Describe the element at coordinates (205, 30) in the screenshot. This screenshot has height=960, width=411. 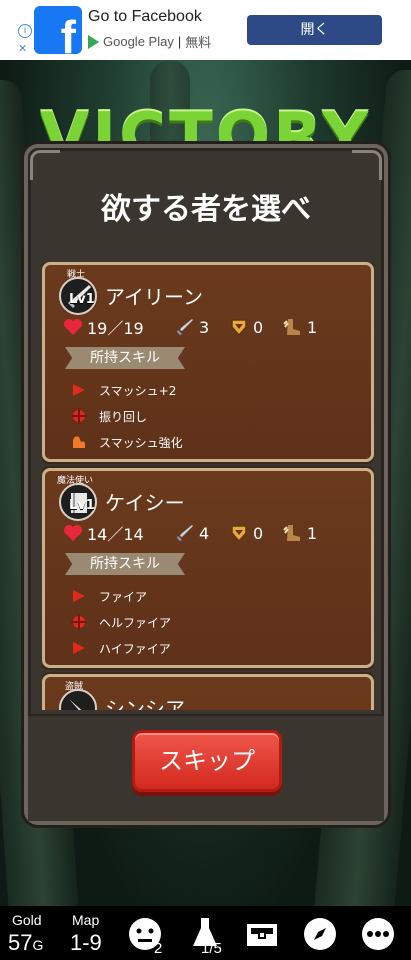
I see `ad-banner: i ✕ f Go to Facebook Google Play | 無料 開く` at that location.